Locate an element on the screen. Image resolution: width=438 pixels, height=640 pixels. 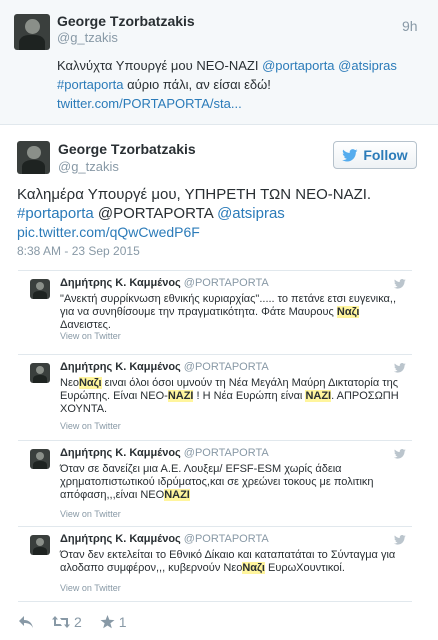
retweet-count: 2 is located at coordinates (78, 622).